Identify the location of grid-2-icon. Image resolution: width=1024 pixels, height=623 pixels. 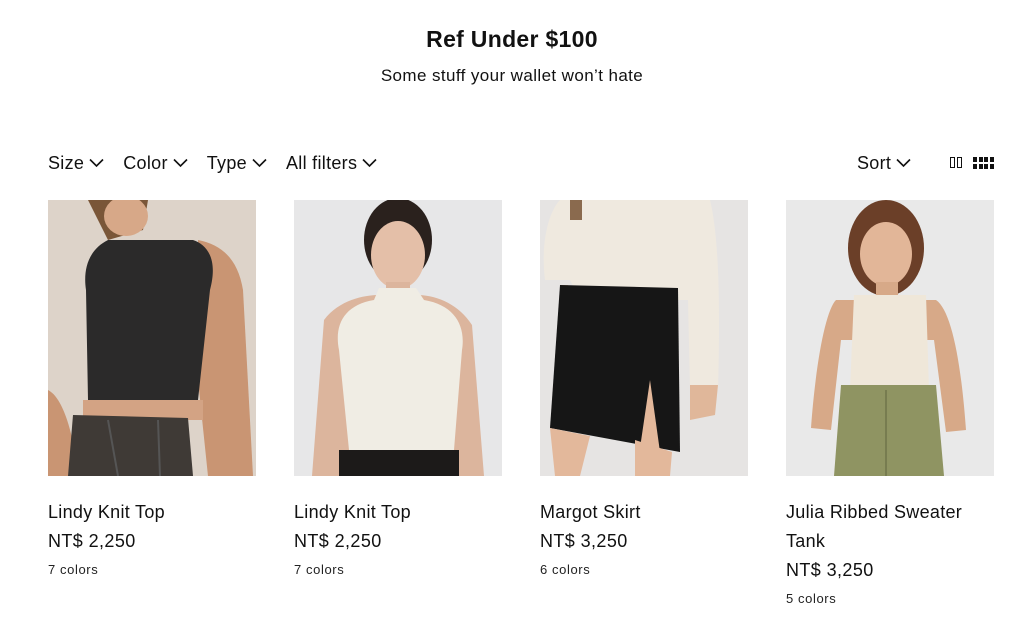
(956, 162).